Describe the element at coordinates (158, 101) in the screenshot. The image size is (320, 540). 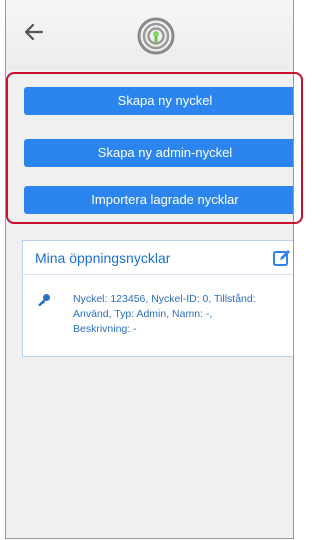
I see `create-key-button: Skapa ny nyckel` at that location.